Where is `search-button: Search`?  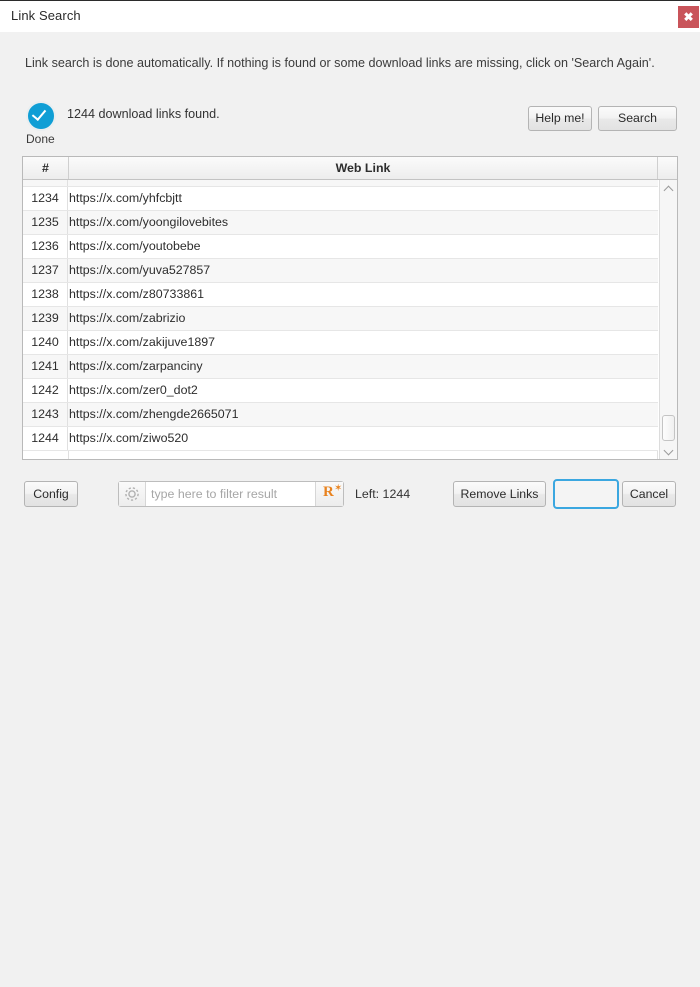
search-button: Search is located at coordinates (637, 118).